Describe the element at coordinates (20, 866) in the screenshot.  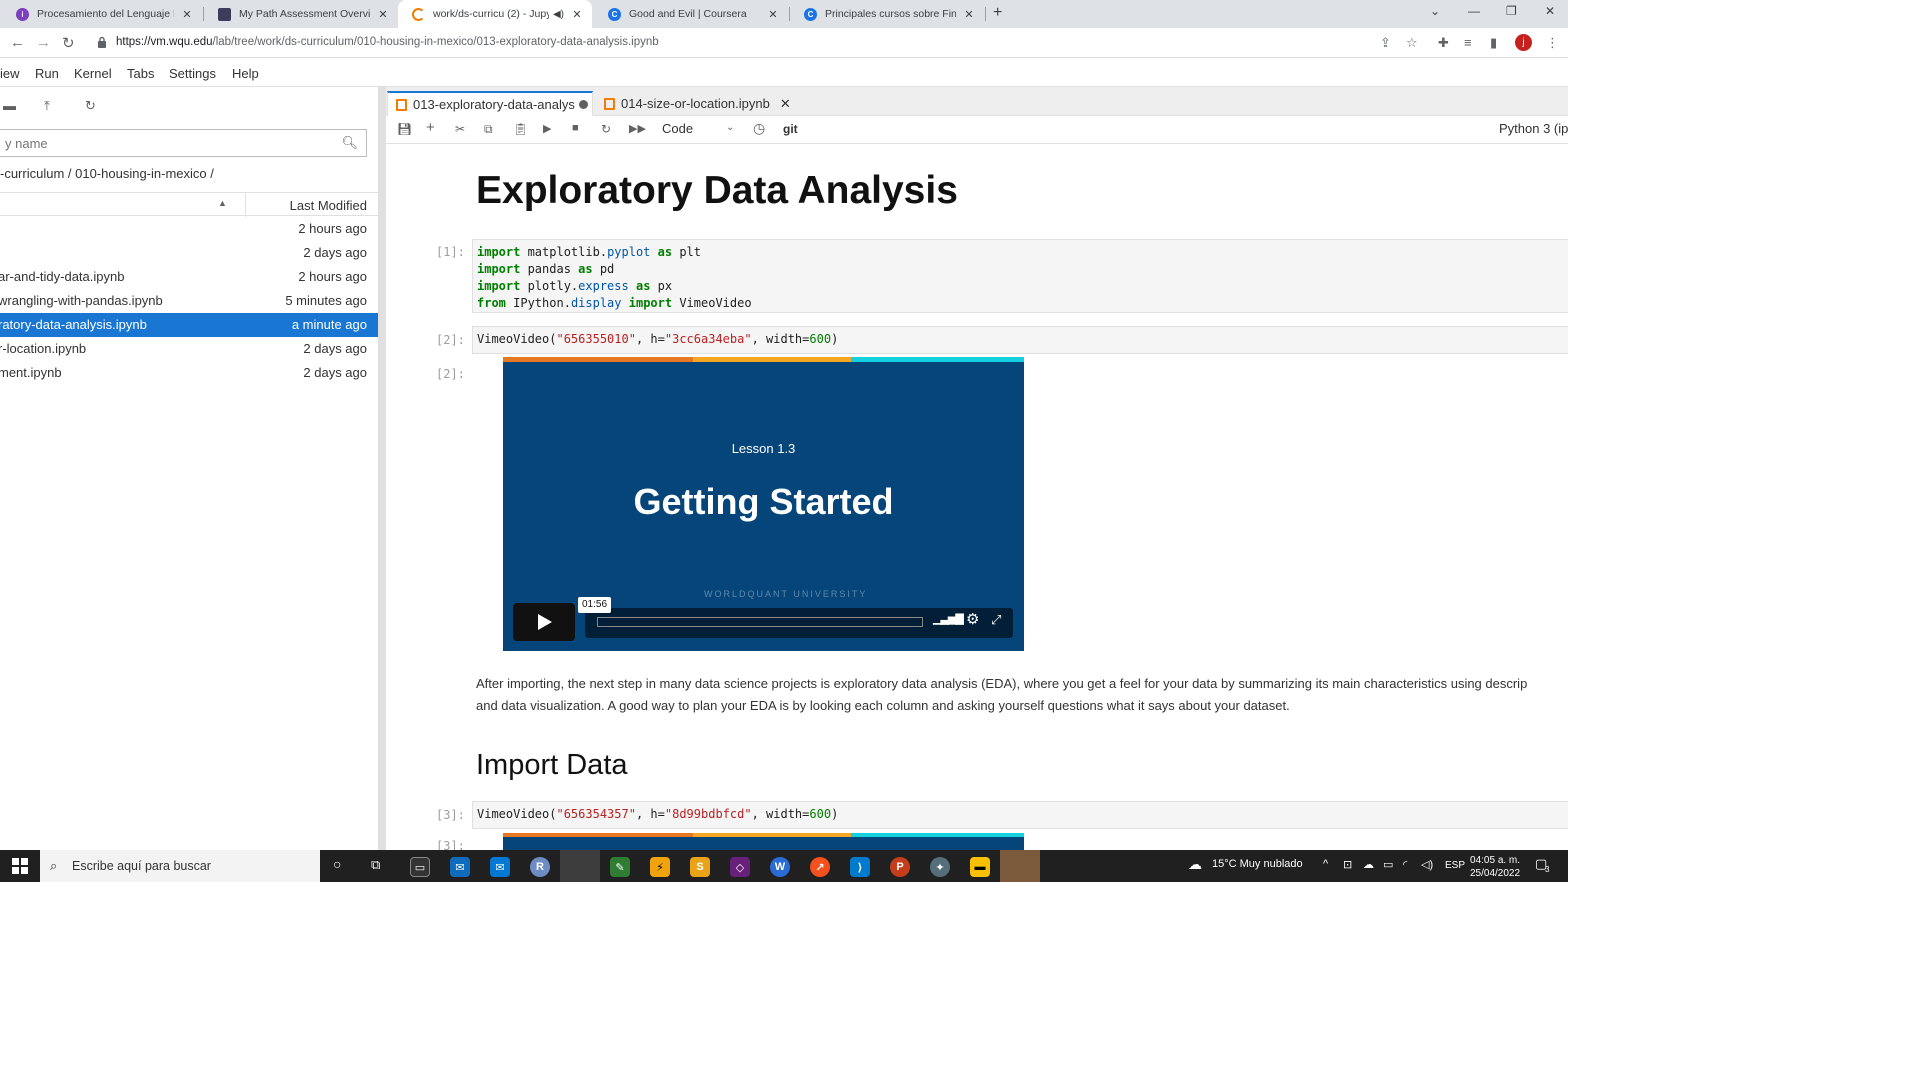
I see `windows-start-icon` at that location.